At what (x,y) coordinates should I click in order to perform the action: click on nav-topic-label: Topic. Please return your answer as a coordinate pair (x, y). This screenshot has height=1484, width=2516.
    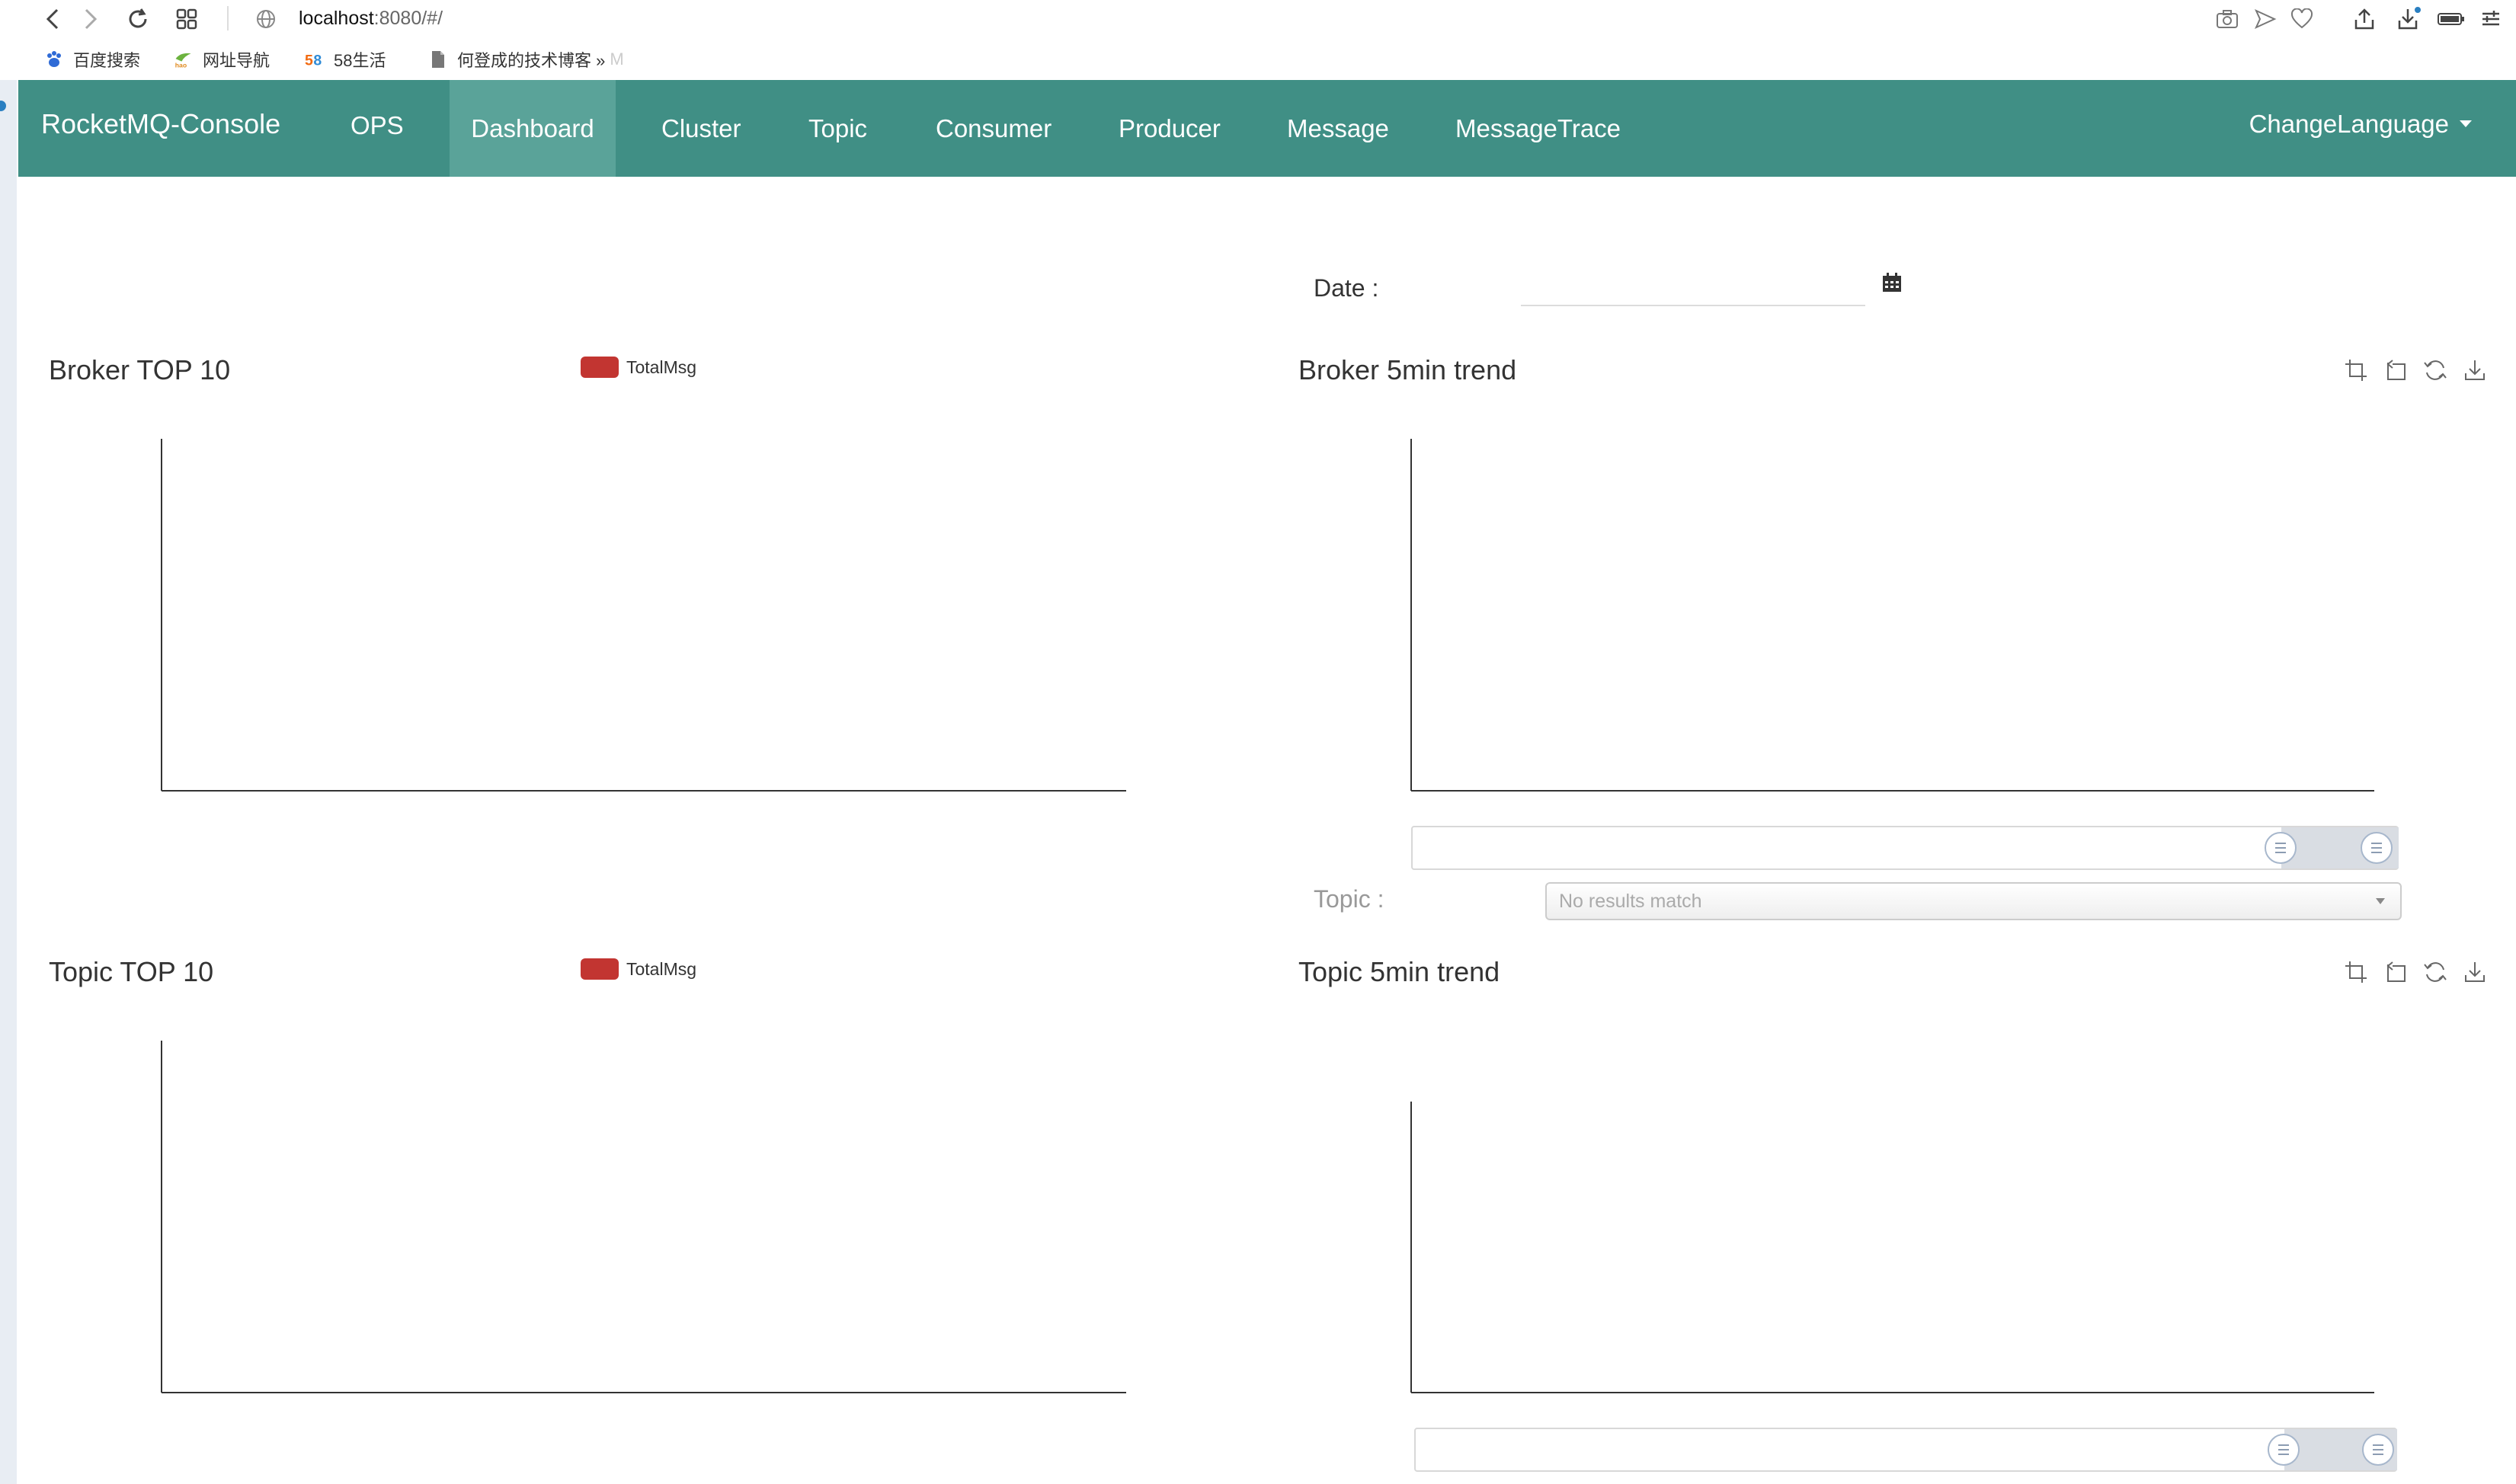
    Looking at the image, I should click on (838, 128).